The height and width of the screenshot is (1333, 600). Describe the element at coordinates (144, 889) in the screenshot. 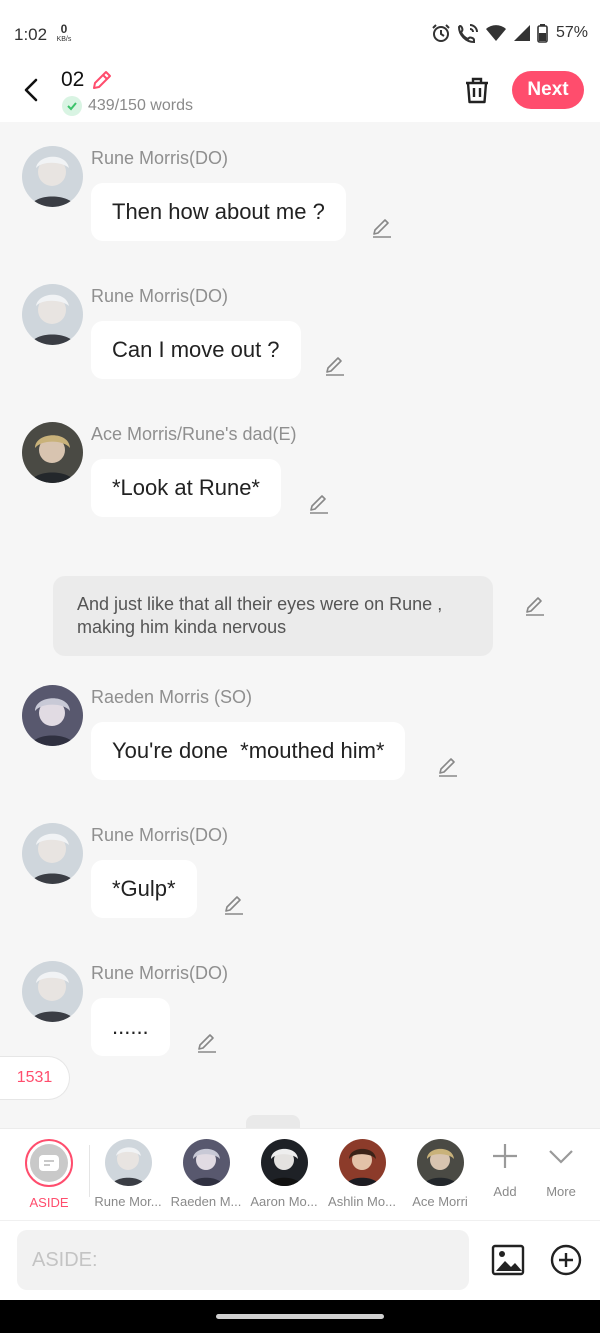

I see `message-bubble: *Gulp*` at that location.